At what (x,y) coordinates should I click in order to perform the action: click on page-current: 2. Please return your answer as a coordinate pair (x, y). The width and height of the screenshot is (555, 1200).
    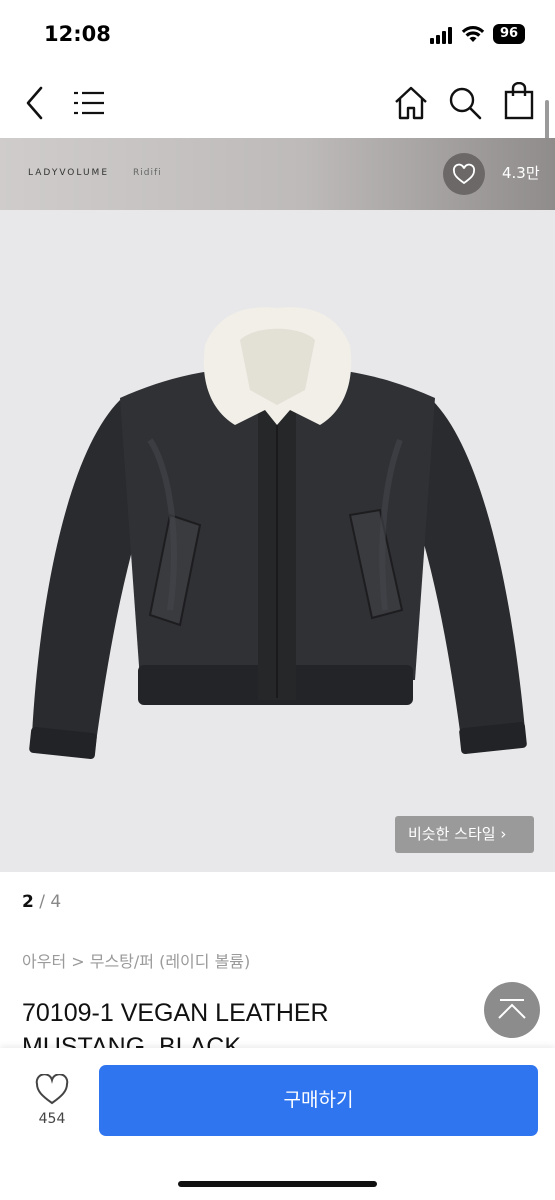
    Looking at the image, I should click on (28, 902).